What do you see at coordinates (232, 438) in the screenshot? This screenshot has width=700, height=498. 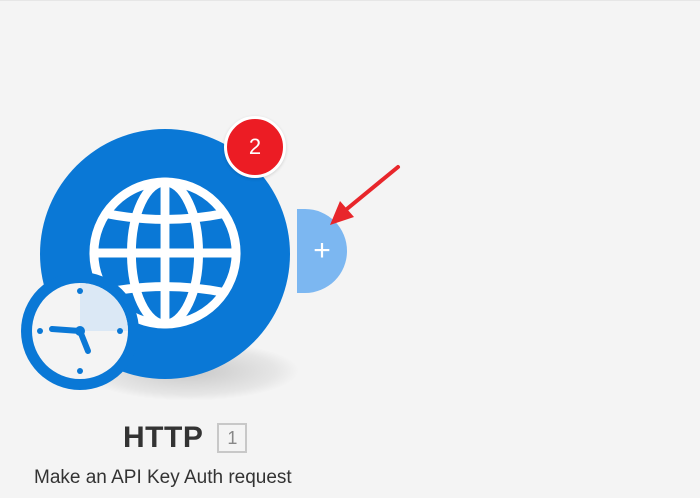 I see `module-id-badge: 1` at bounding box center [232, 438].